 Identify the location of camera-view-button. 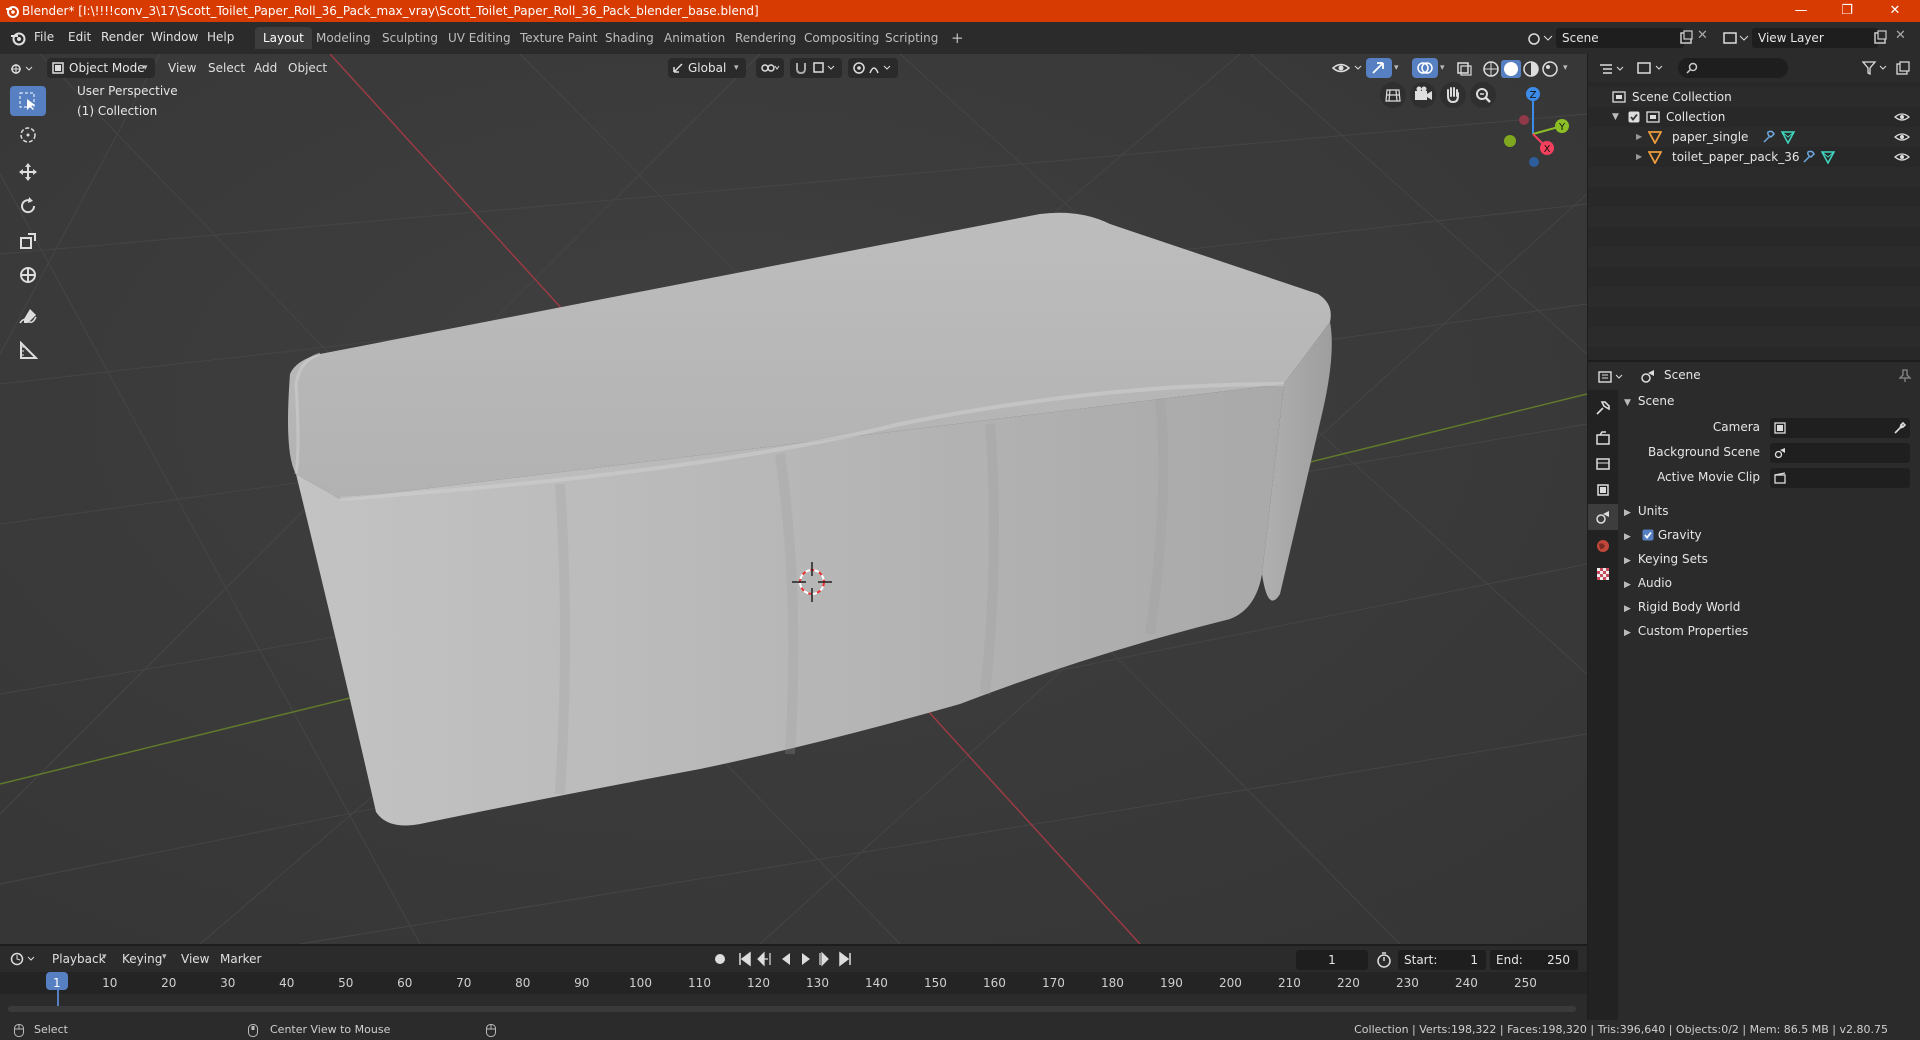
(1423, 95).